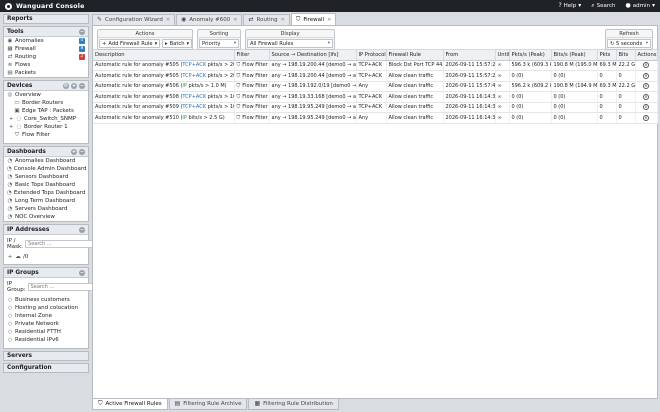 Image resolution: width=660 pixels, height=412 pixels. I want to click on sidebar-item-border-routers: ▭ Border Routers, so click(46, 103).